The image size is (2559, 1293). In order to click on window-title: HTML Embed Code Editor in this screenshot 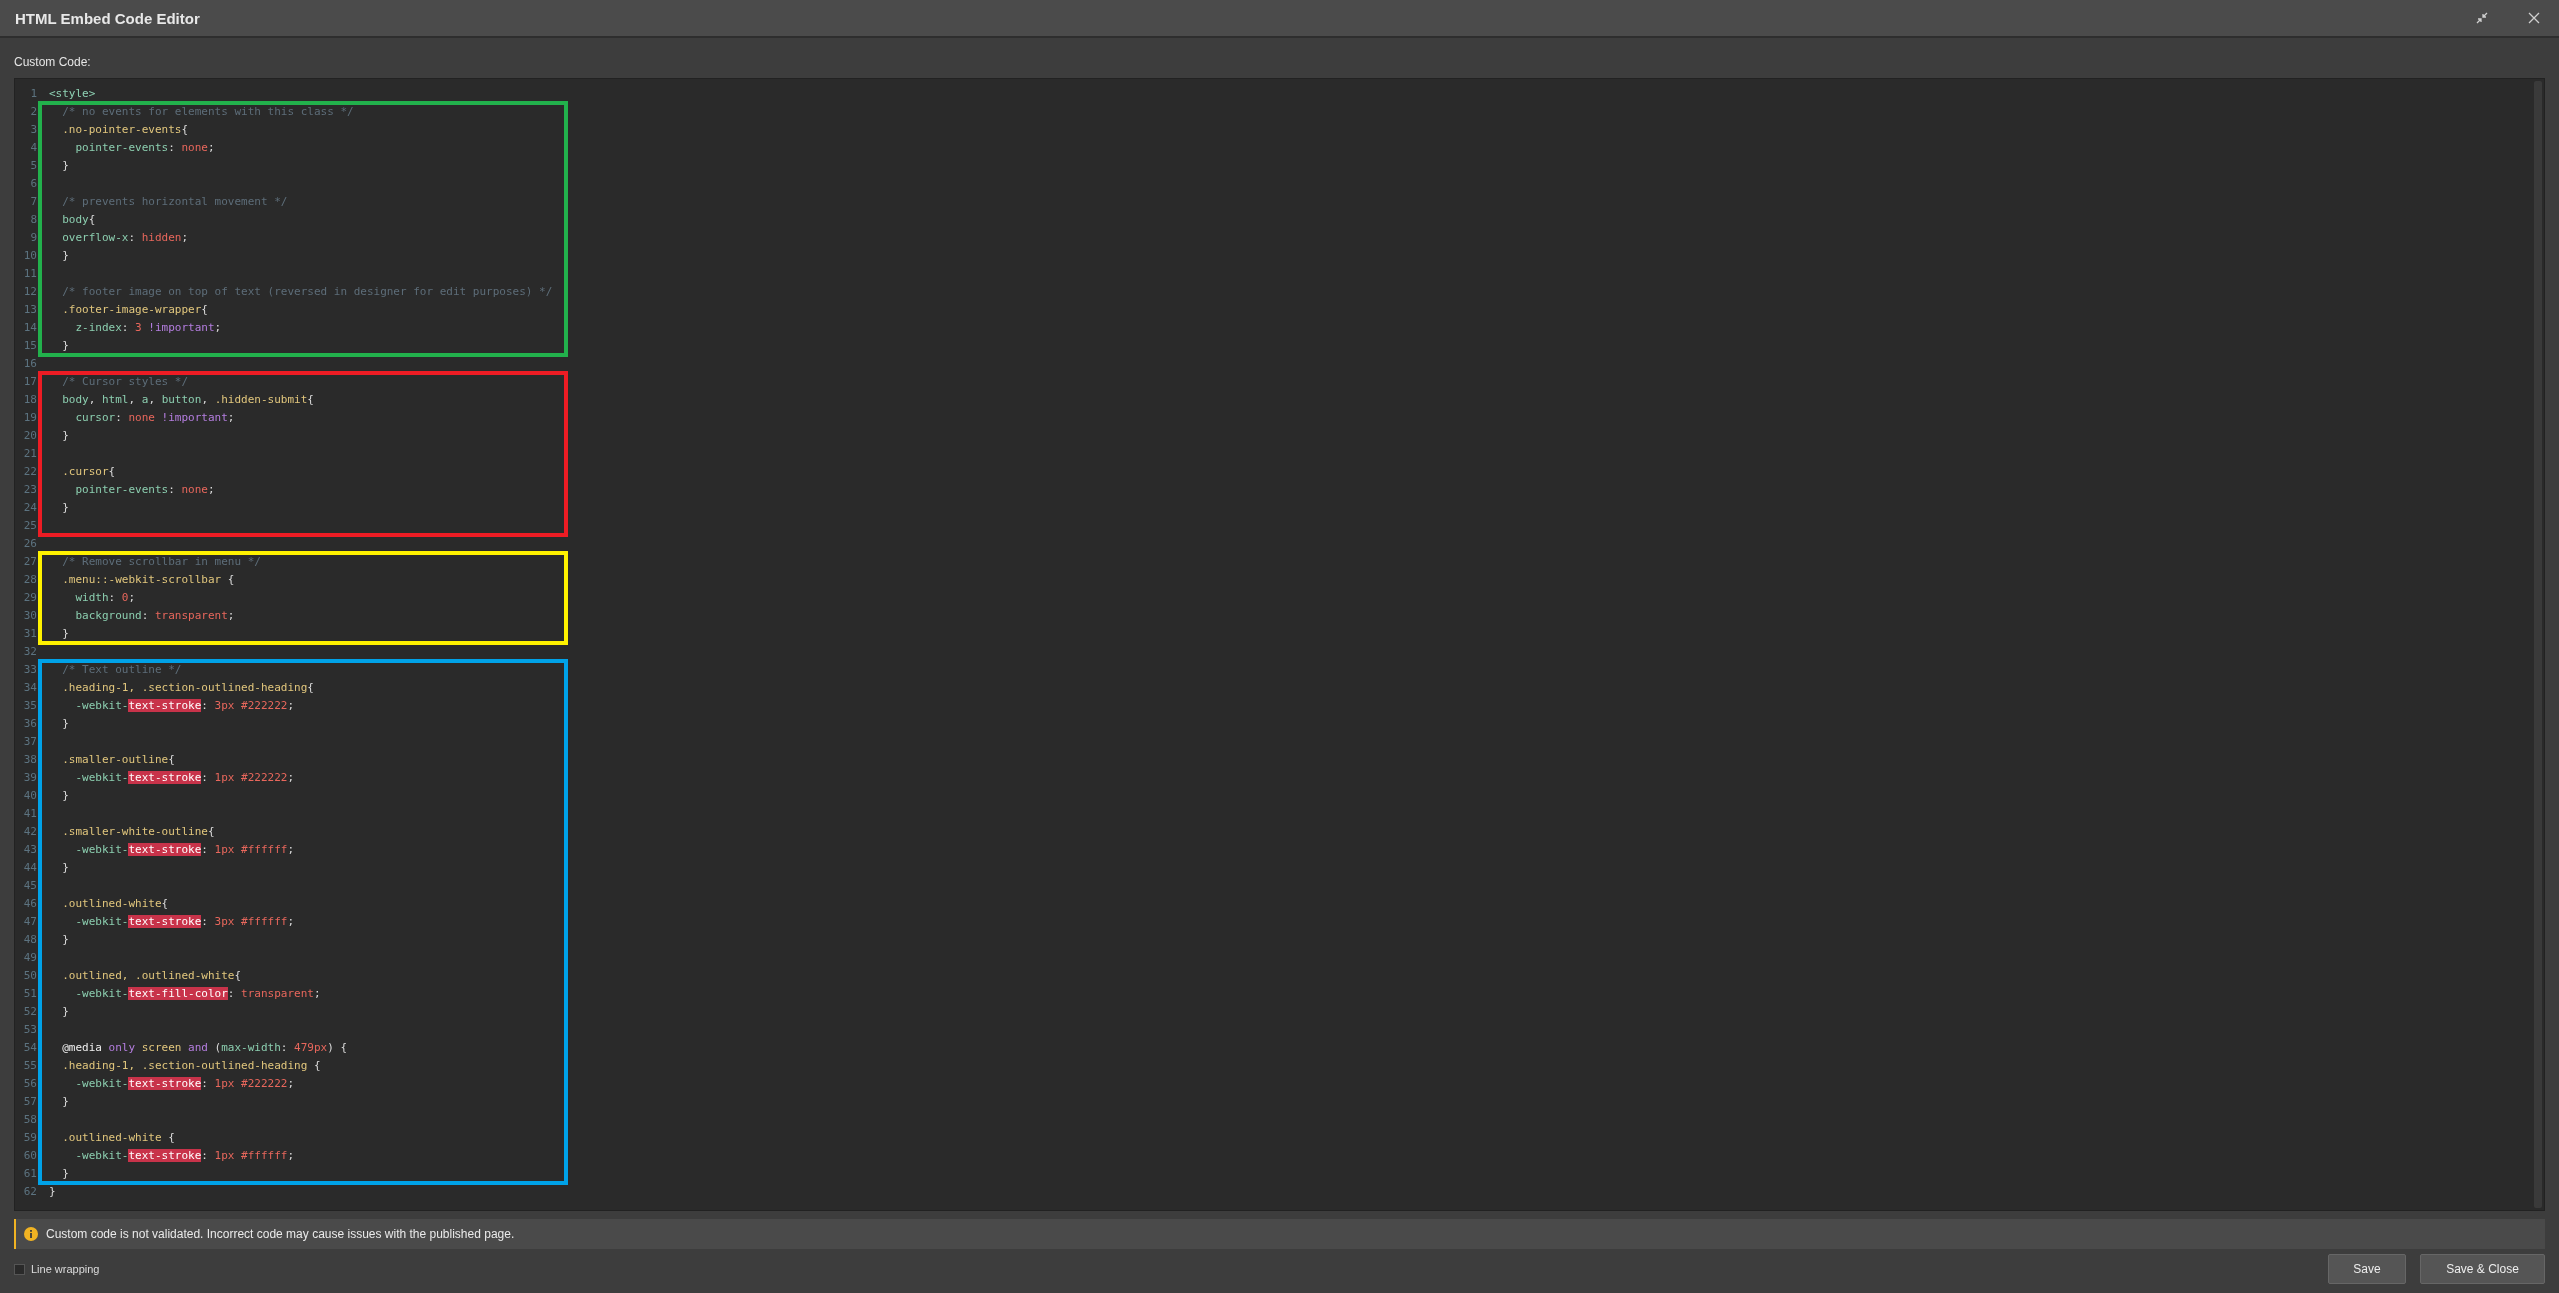, I will do `click(107, 18)`.